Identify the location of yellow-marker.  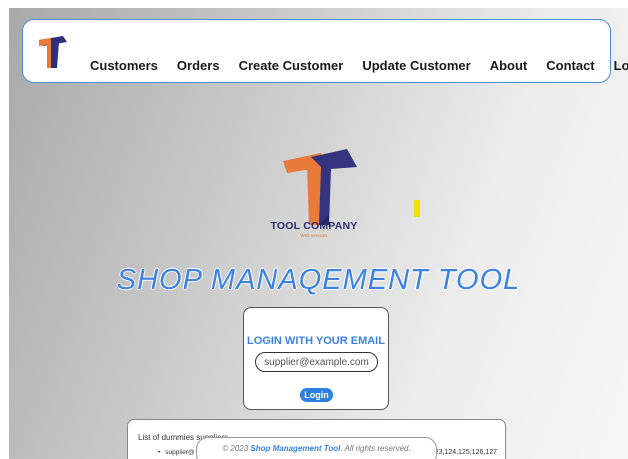
(417, 208).